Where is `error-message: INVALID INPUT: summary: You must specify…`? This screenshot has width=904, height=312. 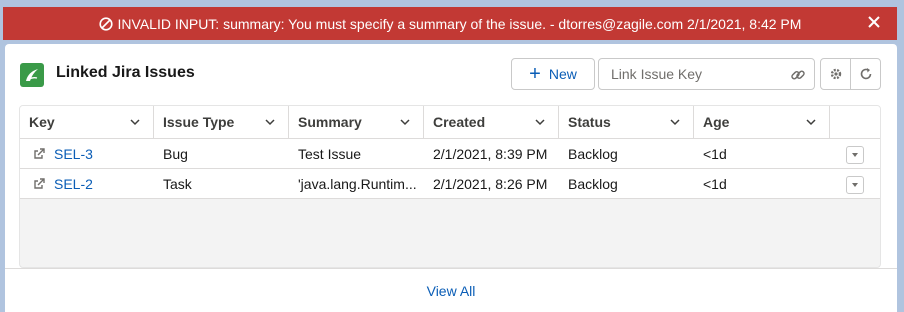
error-message: INVALID INPUT: summary: You must specify… is located at coordinates (459, 23).